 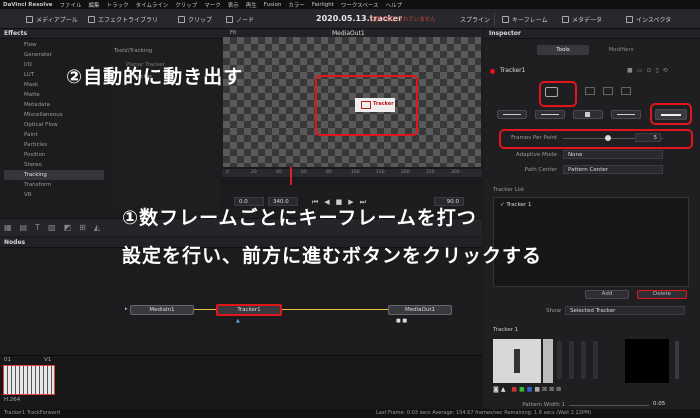 What do you see at coordinates (348, 33) in the screenshot?
I see `viewer-title: MediaOut1` at bounding box center [348, 33].